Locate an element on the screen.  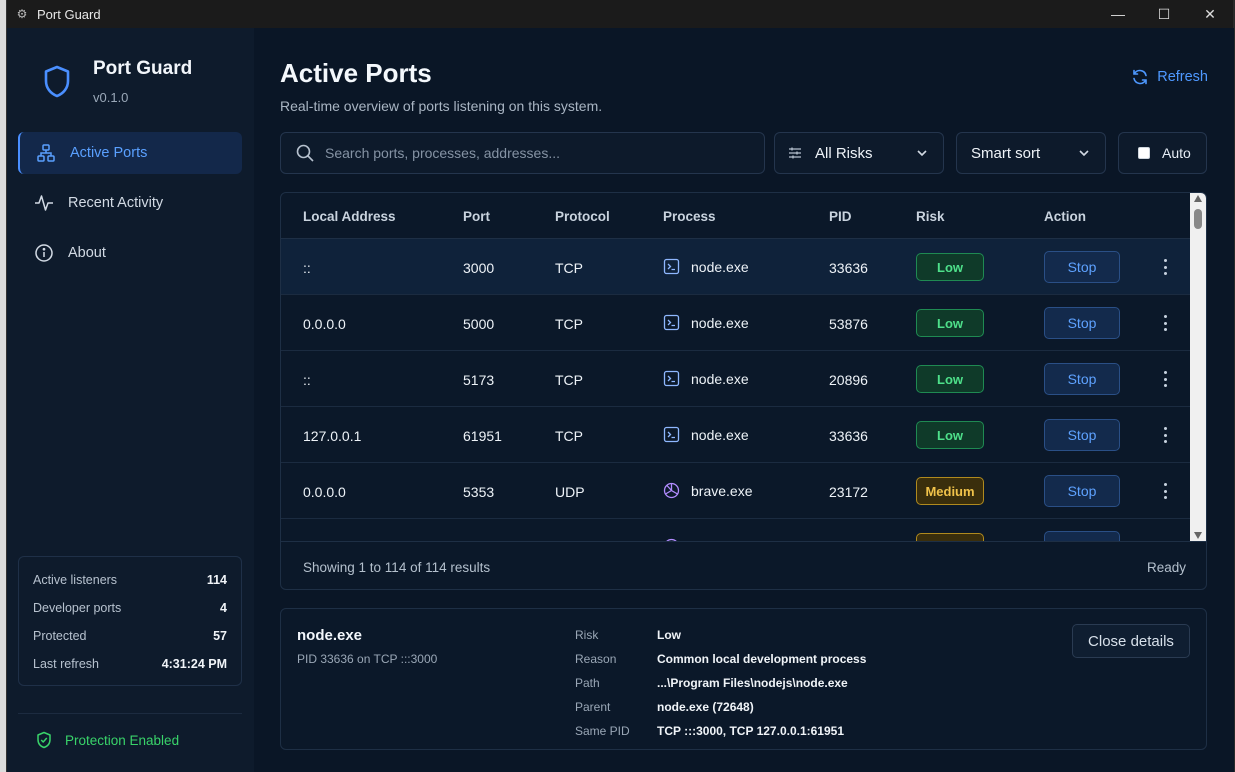
risk-filter-select: All Risks is located at coordinates (859, 153).